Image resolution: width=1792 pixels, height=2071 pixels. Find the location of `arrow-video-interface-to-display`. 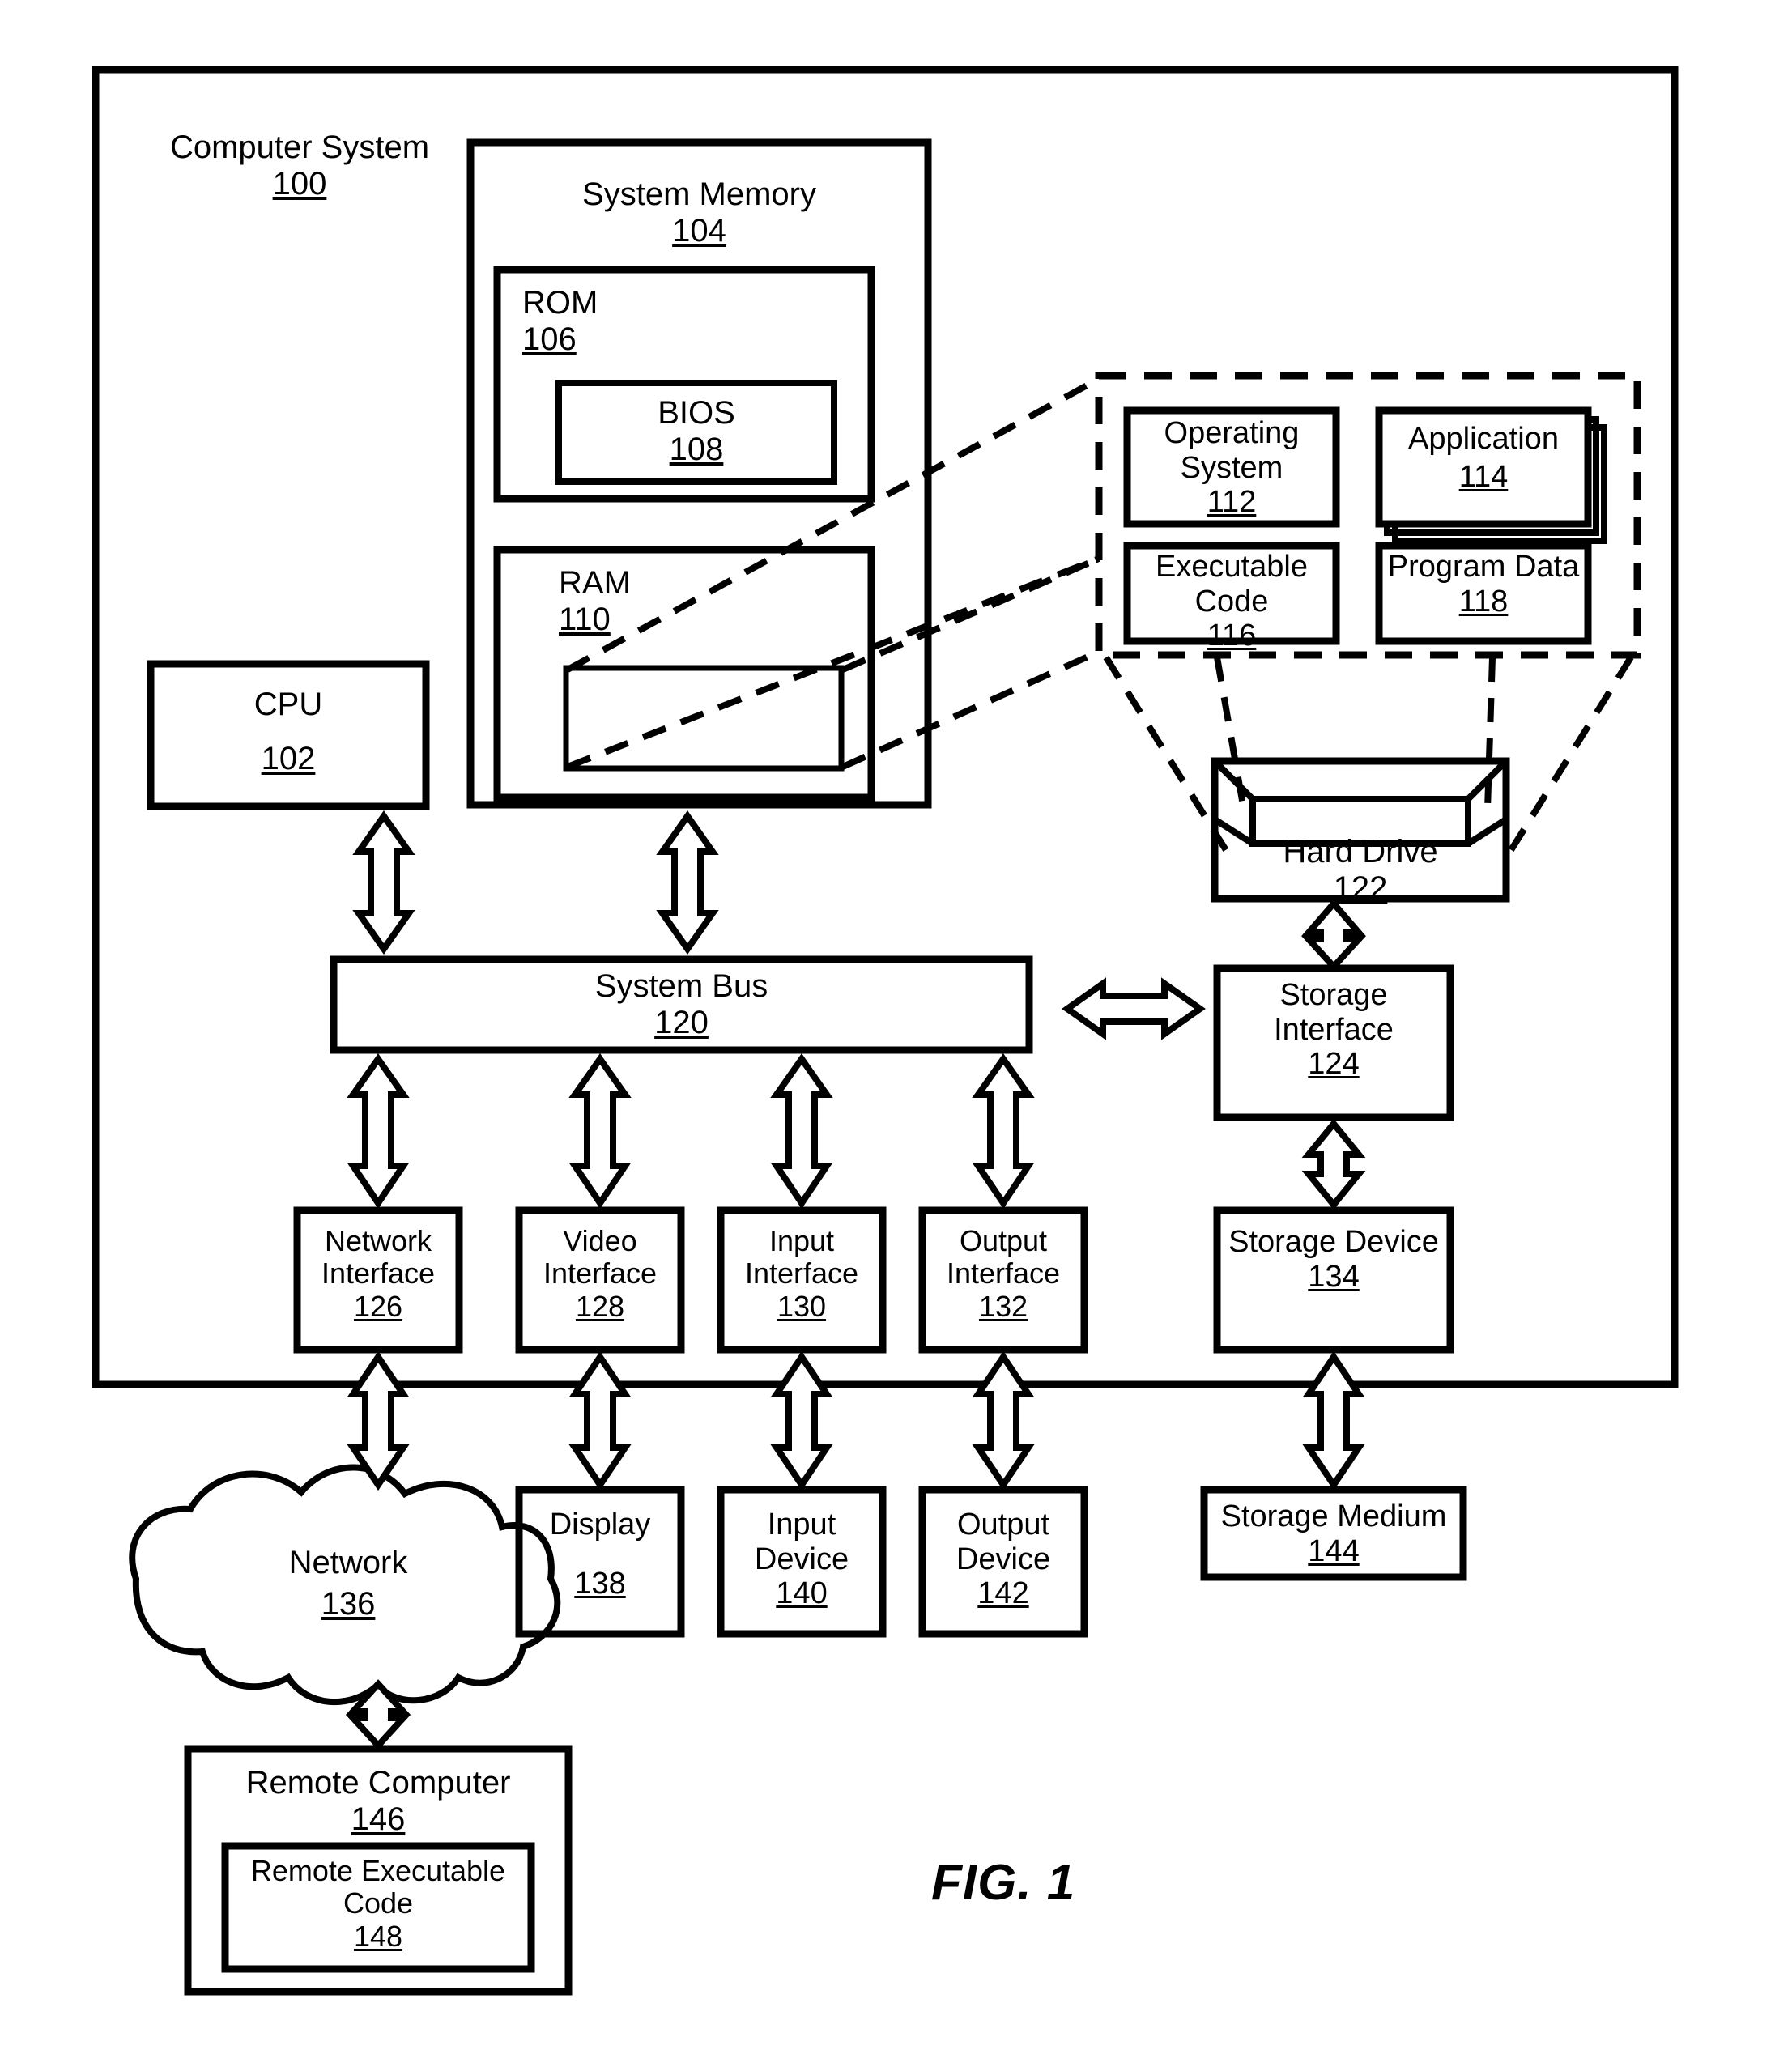

arrow-video-interface-to-display is located at coordinates (600, 1420).